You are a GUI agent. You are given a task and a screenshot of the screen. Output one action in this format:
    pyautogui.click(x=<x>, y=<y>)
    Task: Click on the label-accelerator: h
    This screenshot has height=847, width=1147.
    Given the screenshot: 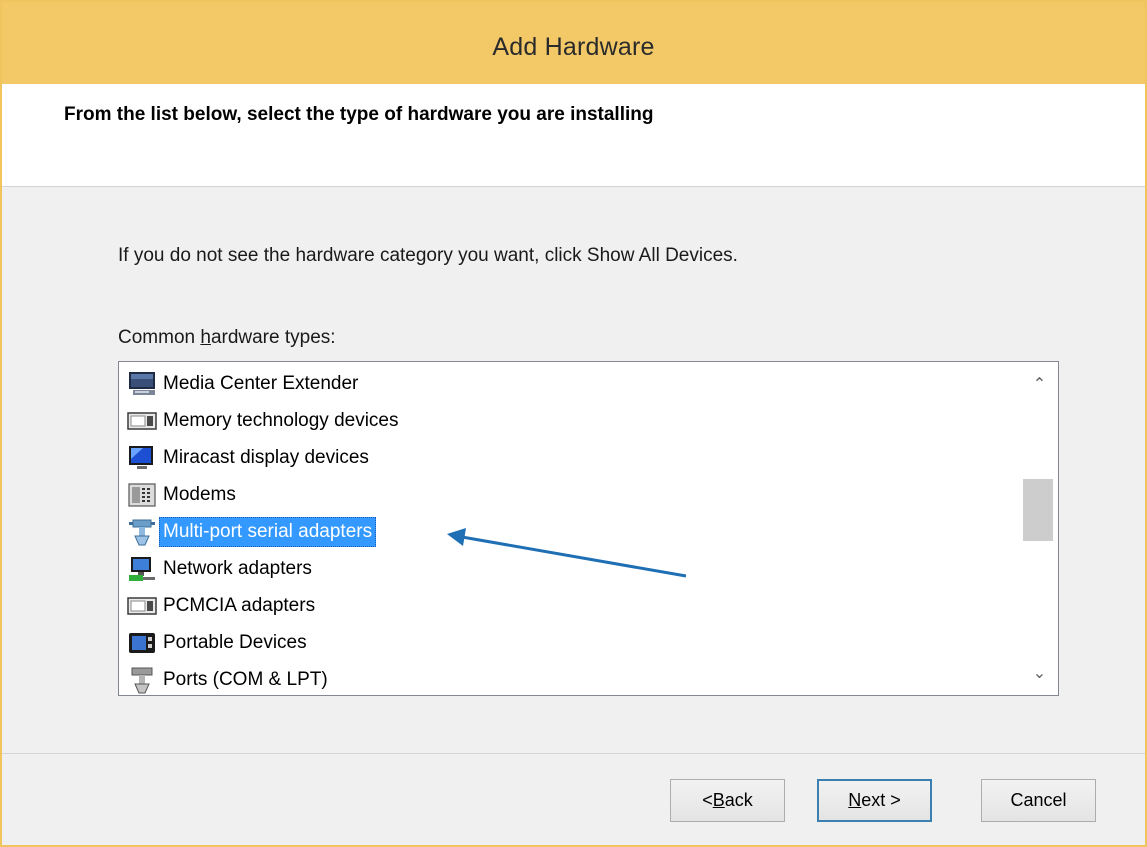 What is the action you would take?
    pyautogui.click(x=205, y=337)
    